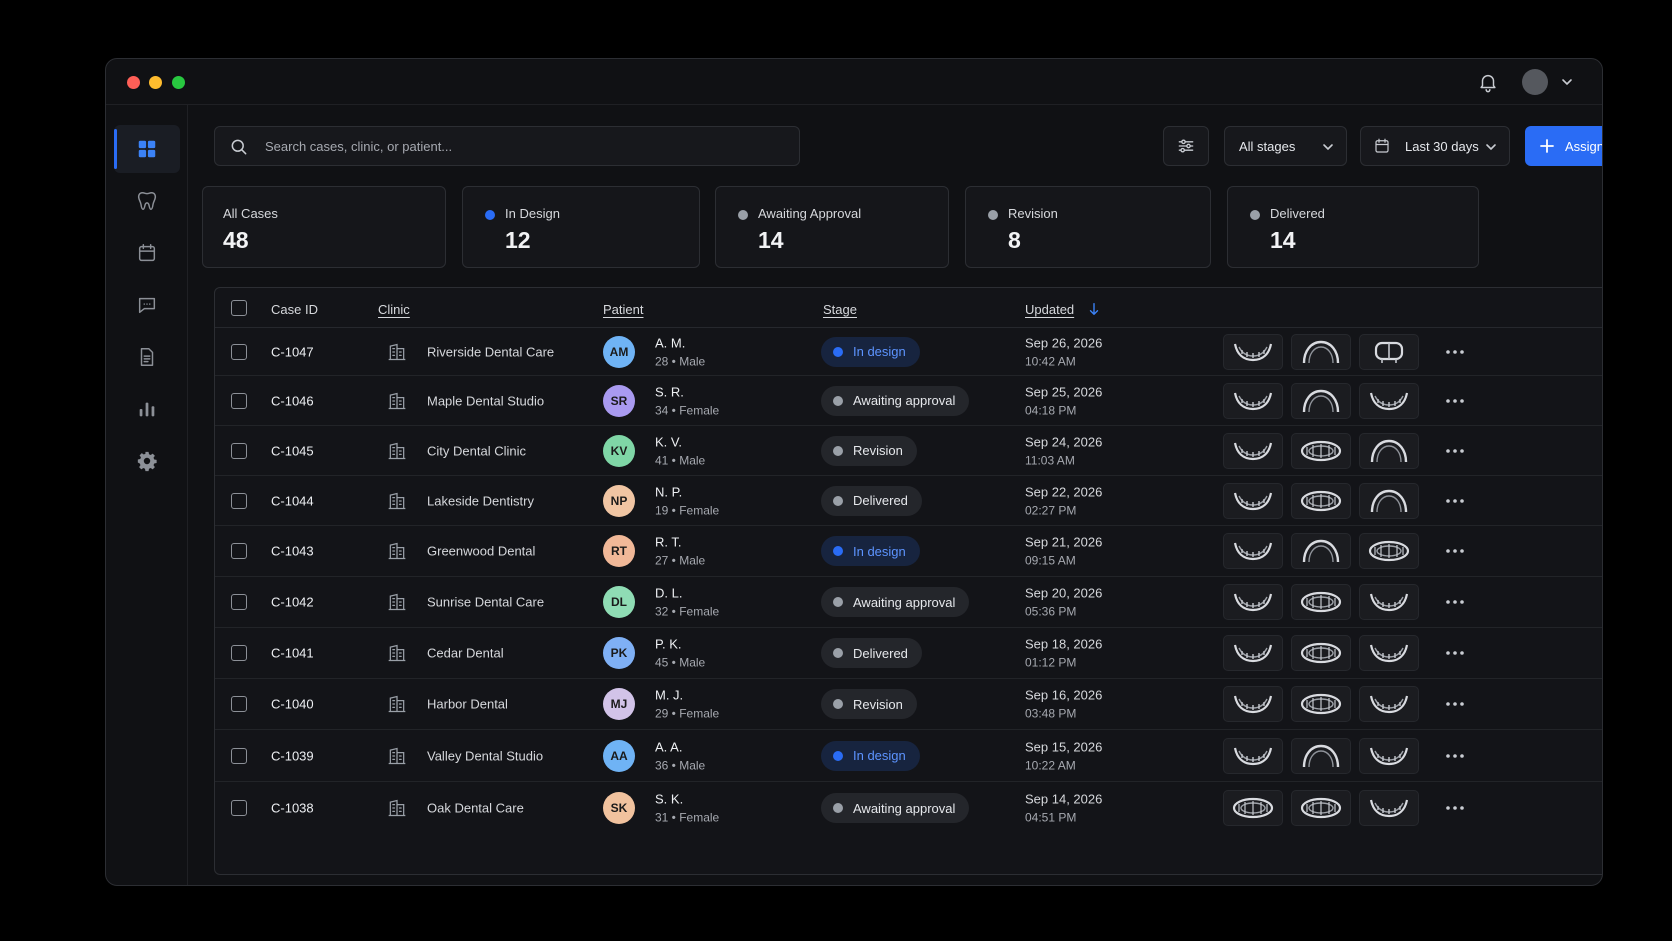 The width and height of the screenshot is (1672, 941). I want to click on bell-icon, so click(1488, 82).